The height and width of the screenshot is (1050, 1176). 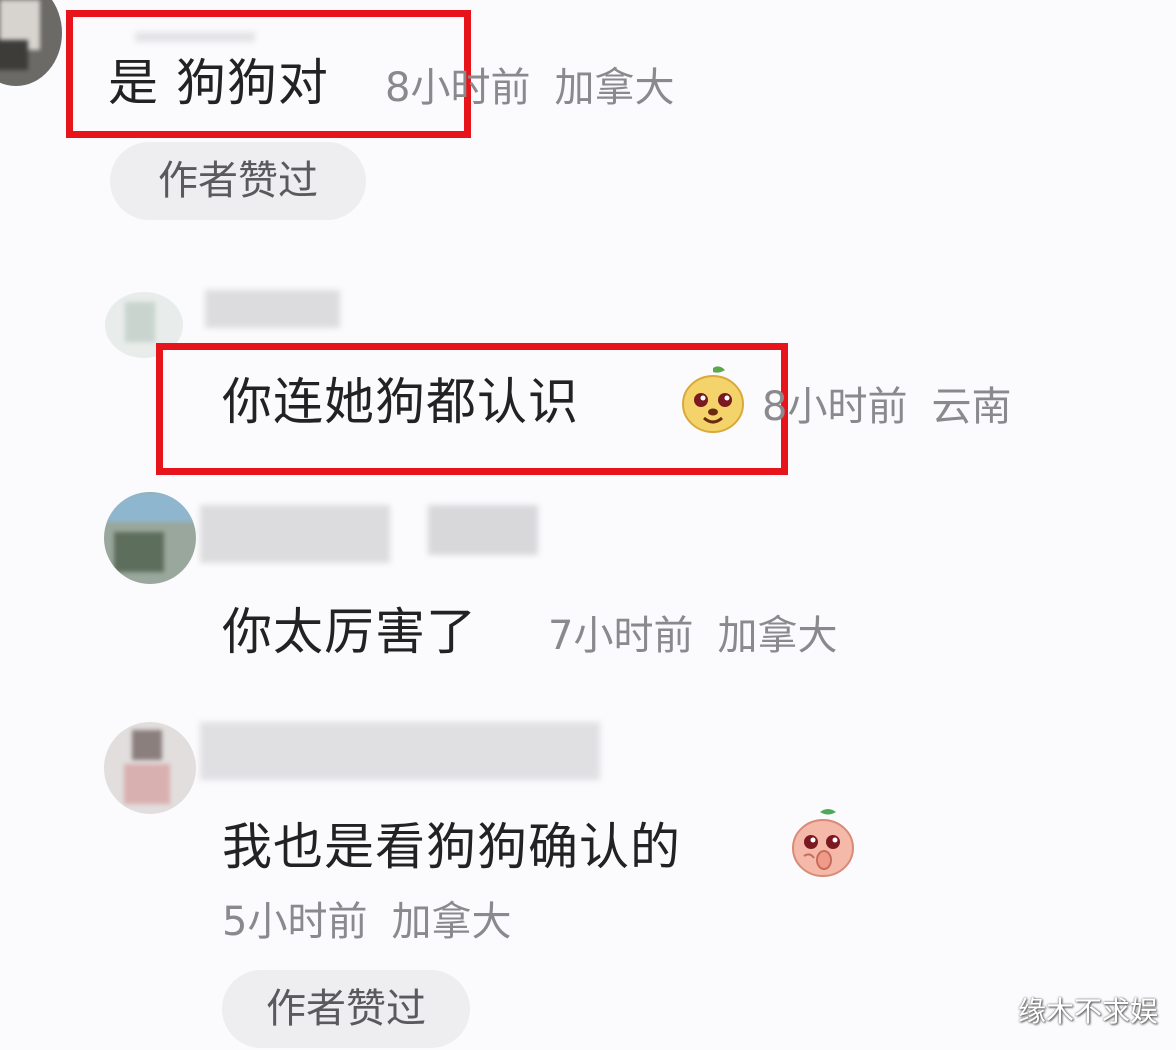 I want to click on comment-text: 我也是看狗狗确认的, so click(x=451, y=847).